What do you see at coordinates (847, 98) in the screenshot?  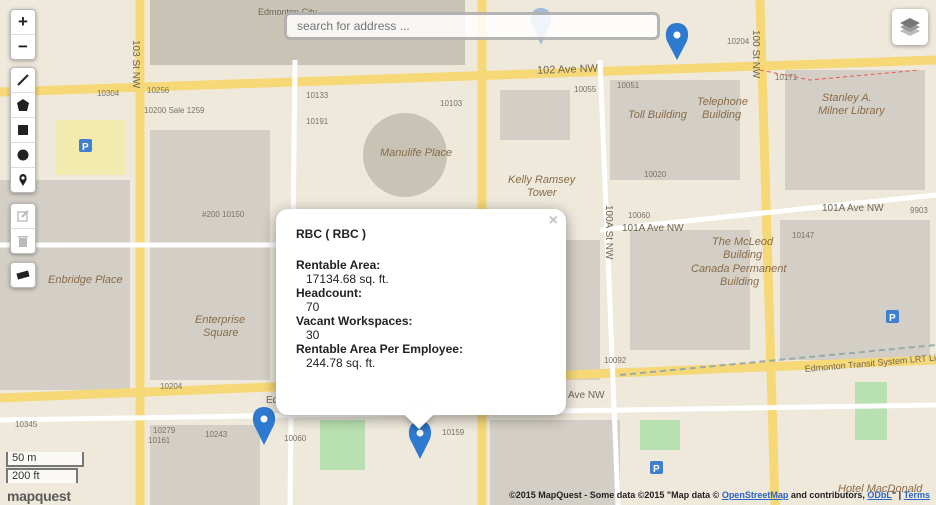 I see `map-label: Stanley A.` at bounding box center [847, 98].